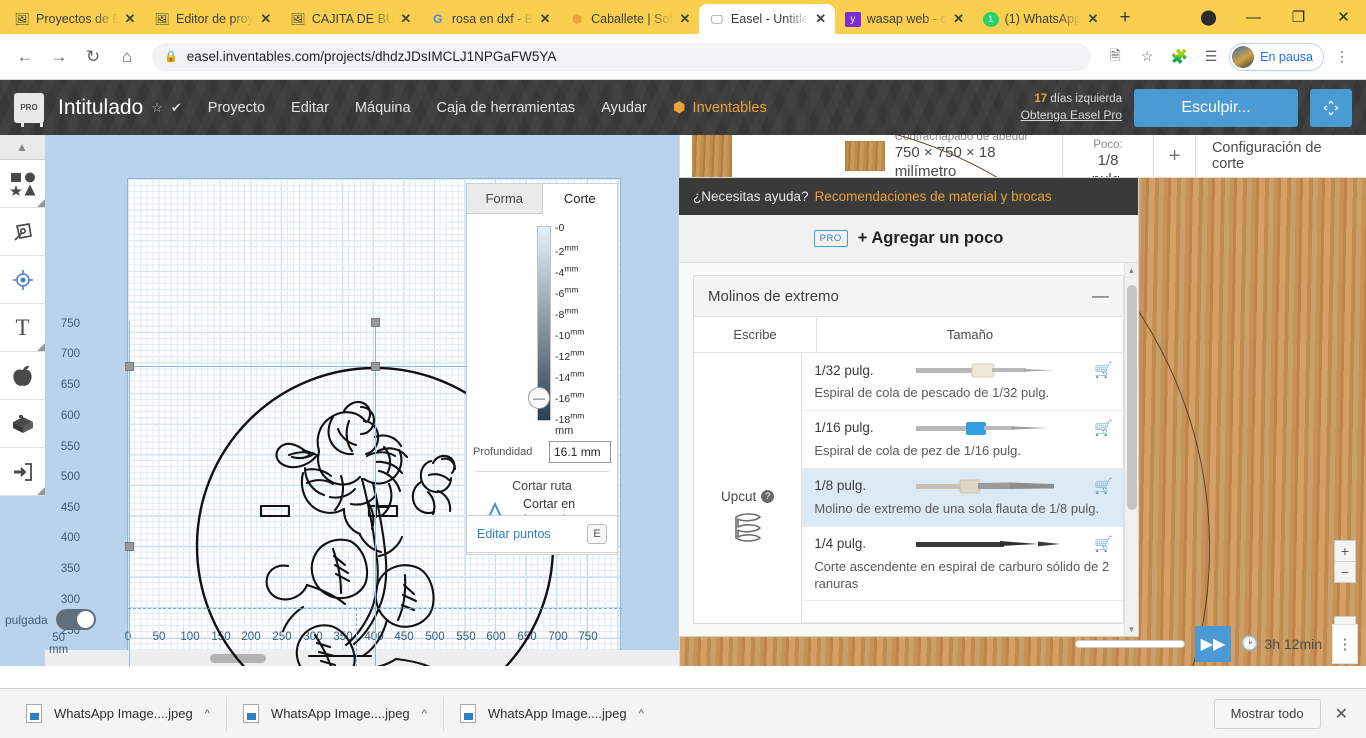 The height and width of the screenshot is (738, 1366). Describe the element at coordinates (383, 108) in the screenshot. I see `menu-maquina: Máquina` at that location.